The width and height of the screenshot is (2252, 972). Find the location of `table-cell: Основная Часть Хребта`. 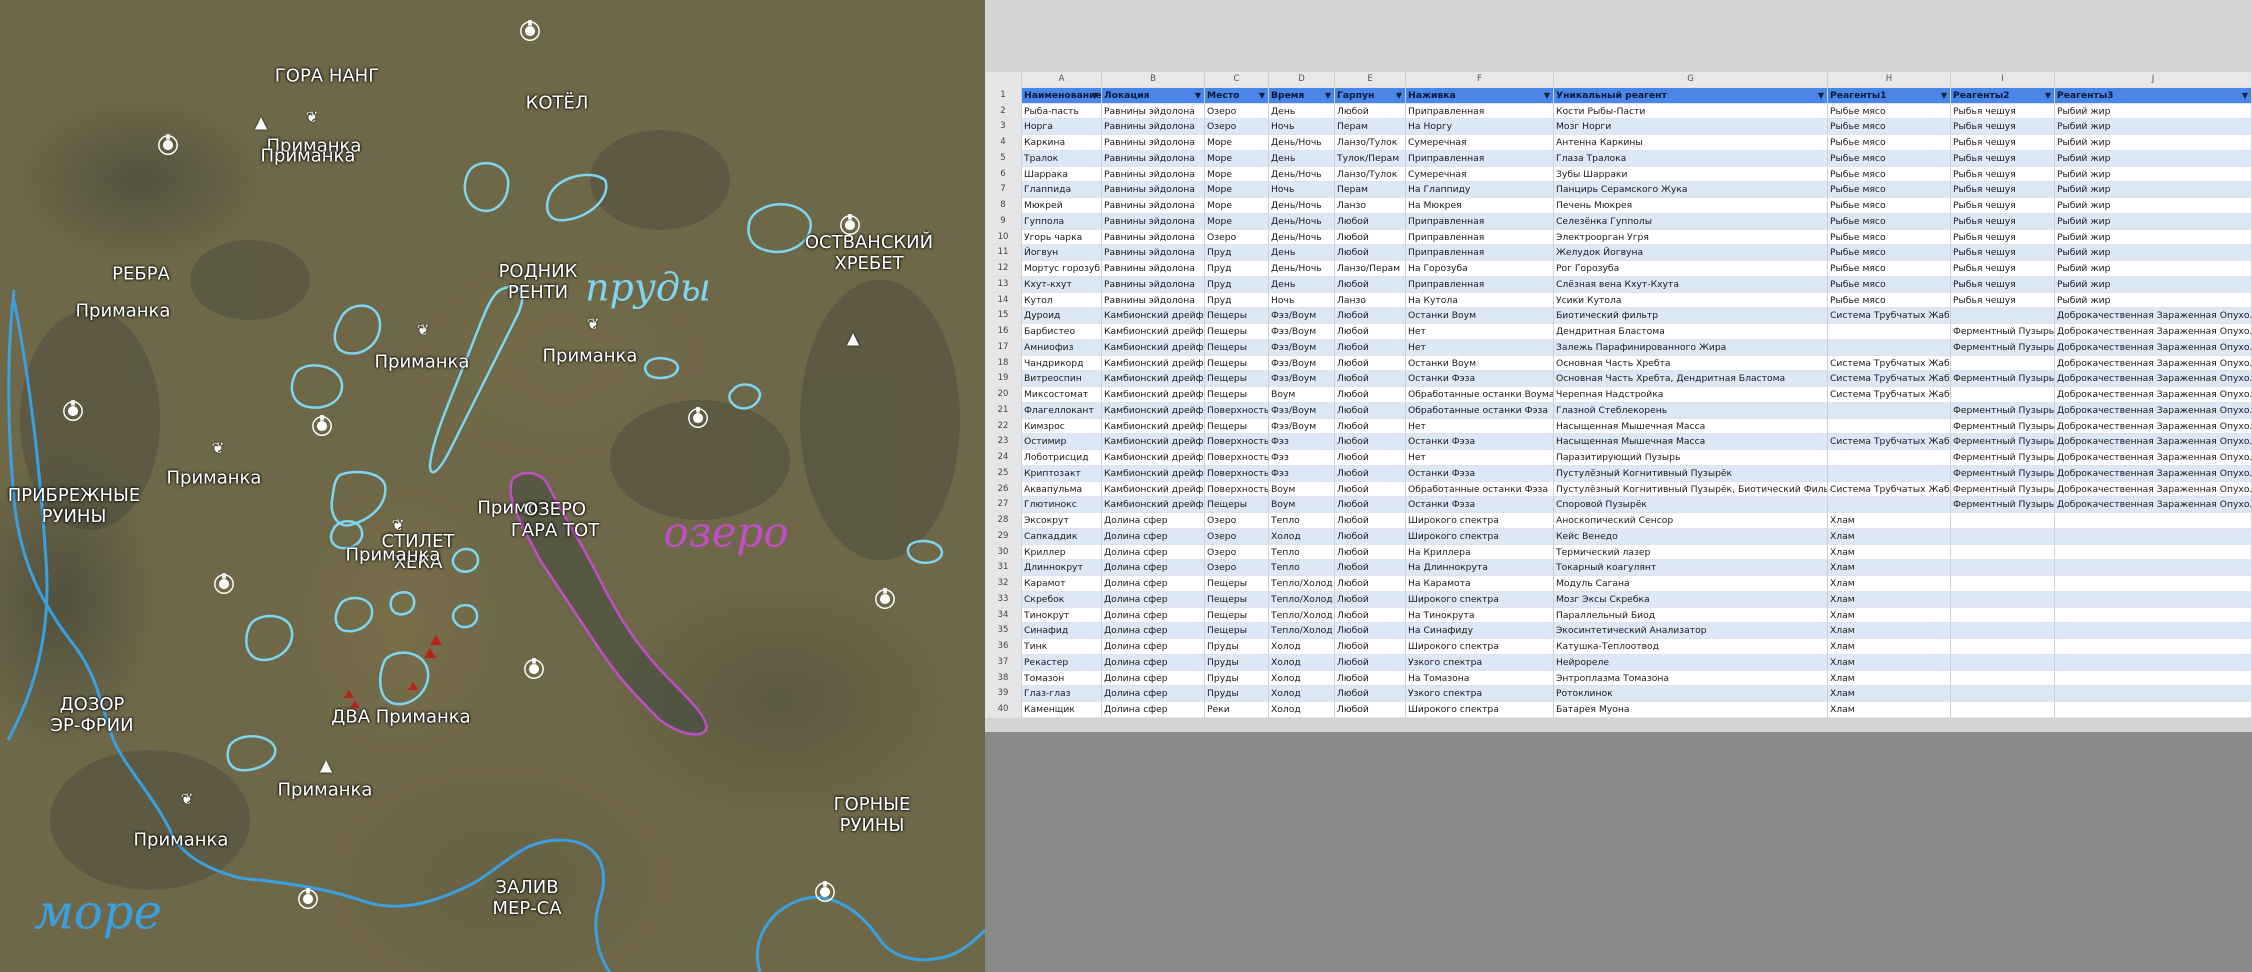

table-cell: Основная Часть Хребта is located at coordinates (1691, 363).